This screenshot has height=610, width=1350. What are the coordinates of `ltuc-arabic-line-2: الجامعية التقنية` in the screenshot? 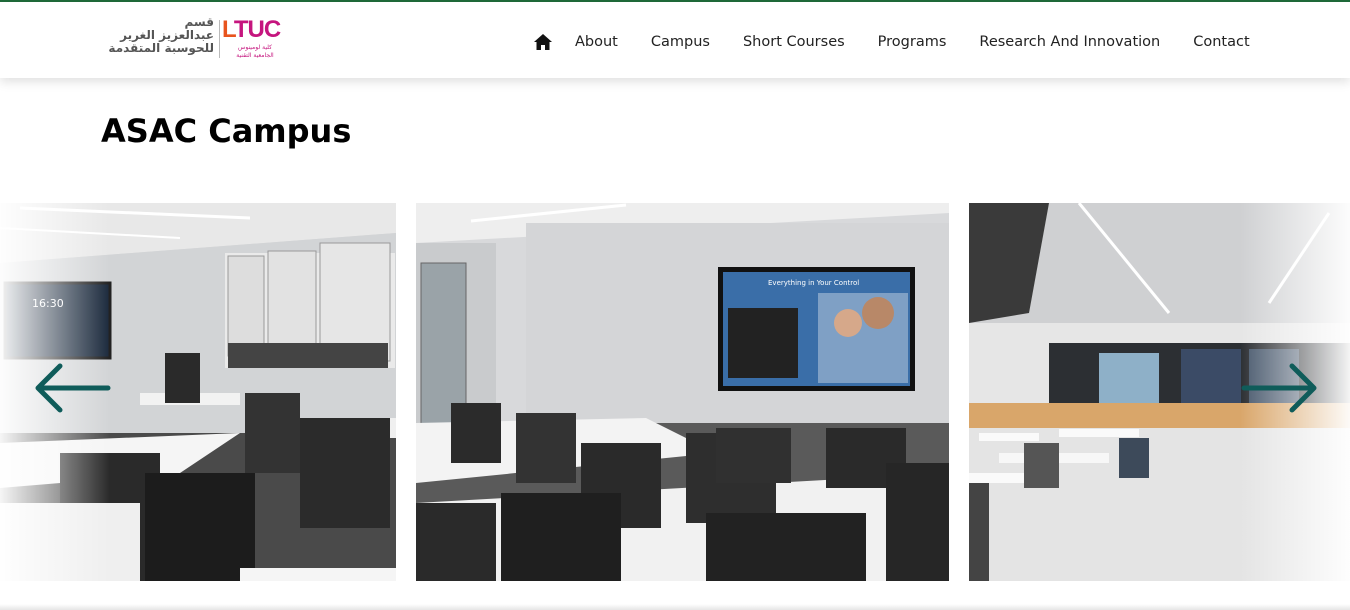 It's located at (255, 55).